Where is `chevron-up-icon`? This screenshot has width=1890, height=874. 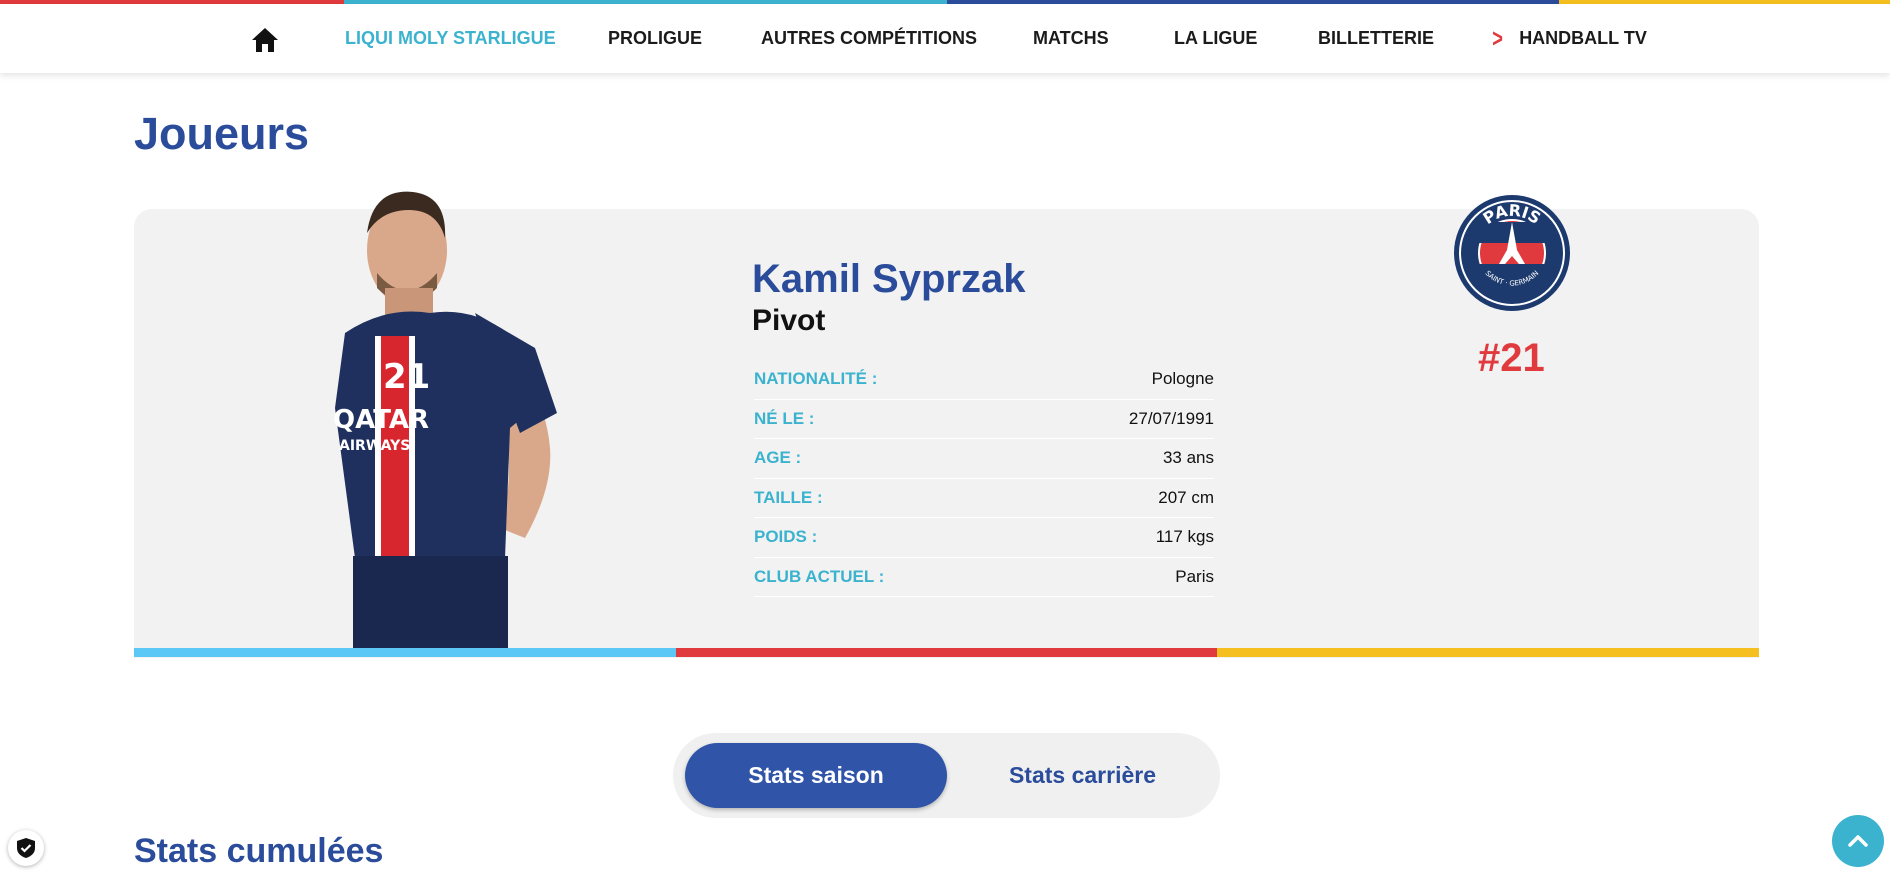 chevron-up-icon is located at coordinates (1858, 841).